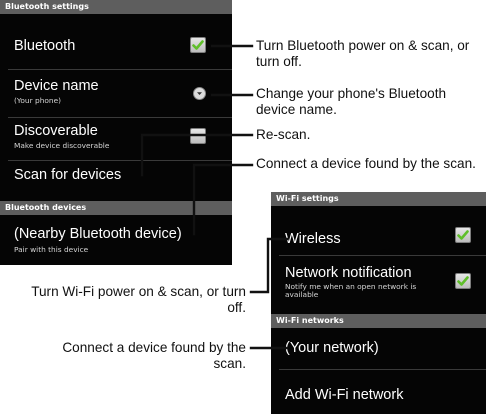 This screenshot has width=489, height=414. What do you see at coordinates (366, 163) in the screenshot?
I see `callout-connect-bt: Connect a device found by the scan.` at bounding box center [366, 163].